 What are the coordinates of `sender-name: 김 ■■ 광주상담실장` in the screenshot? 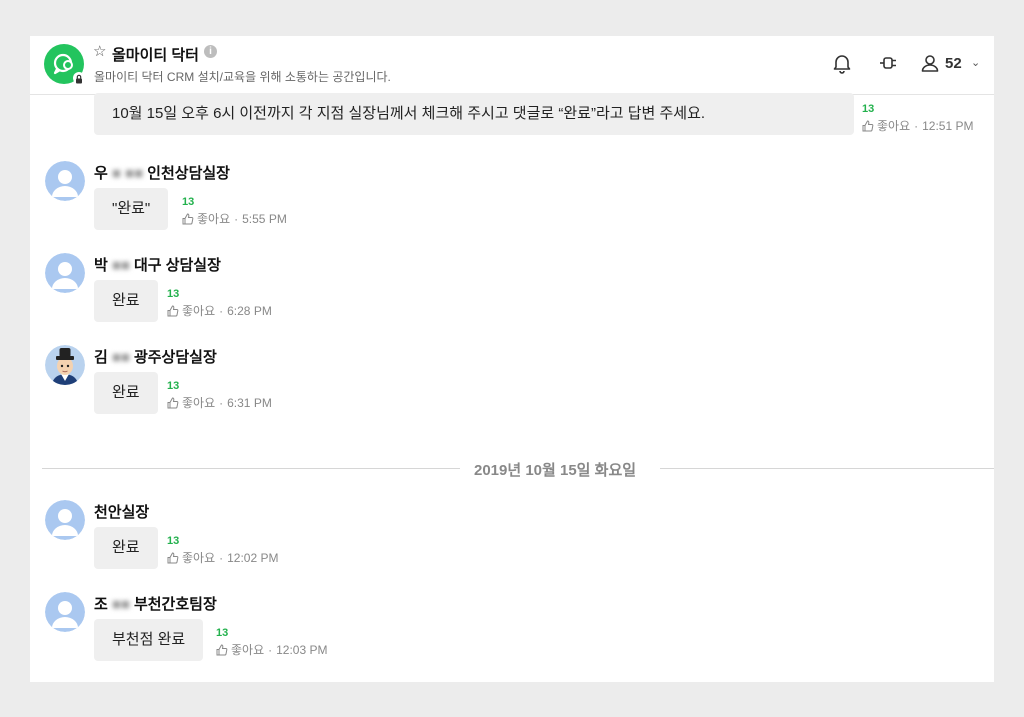 It's located at (155, 356).